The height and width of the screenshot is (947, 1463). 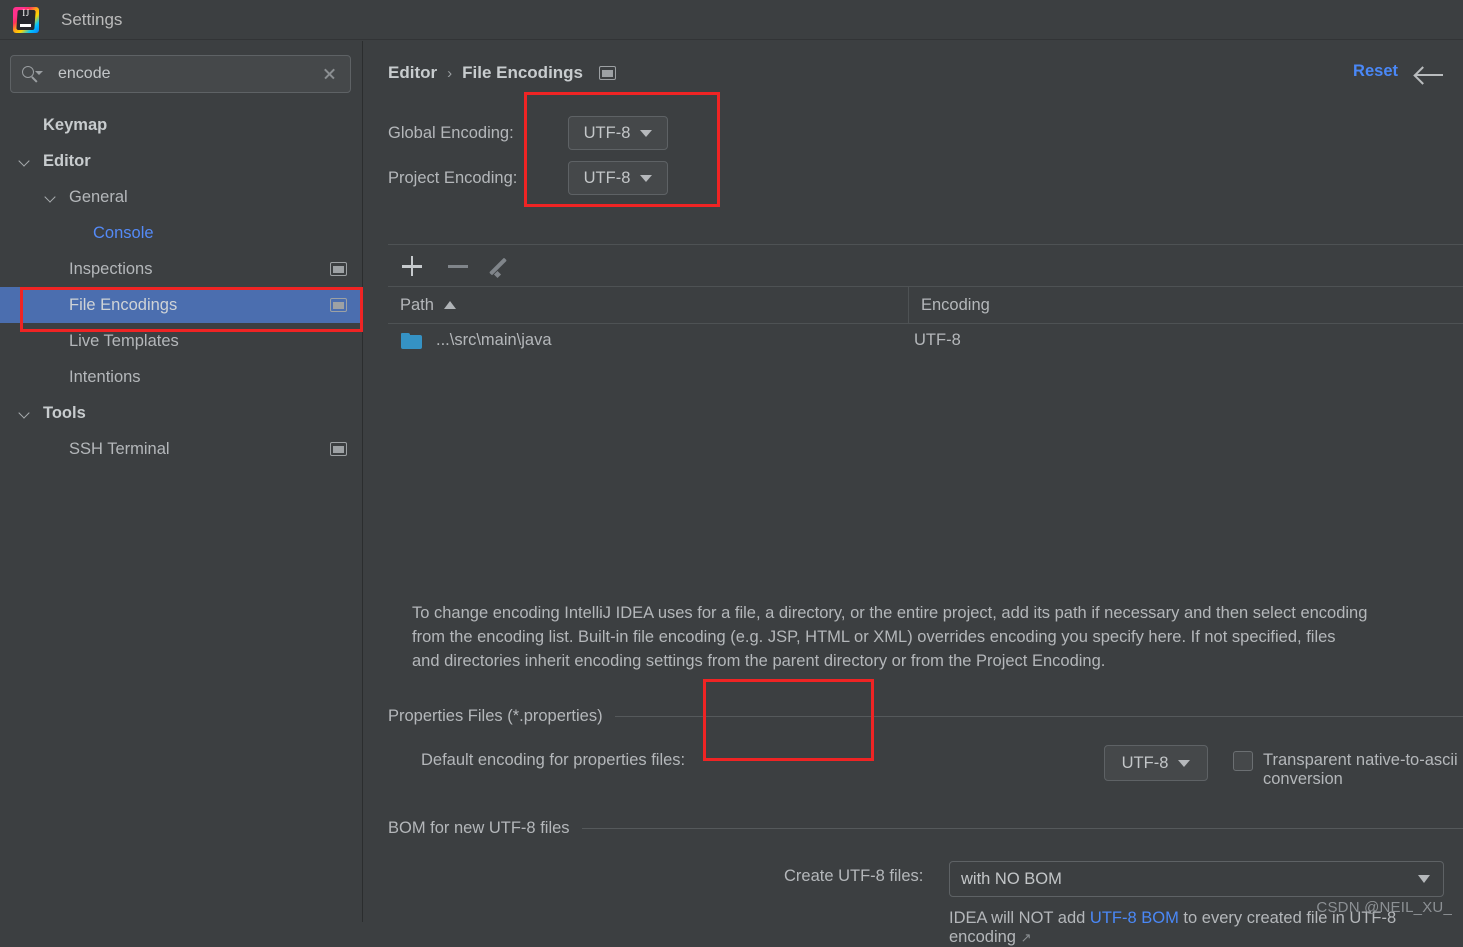 I want to click on table-row: ...\src\main\java UTF-8, so click(x=925, y=340).